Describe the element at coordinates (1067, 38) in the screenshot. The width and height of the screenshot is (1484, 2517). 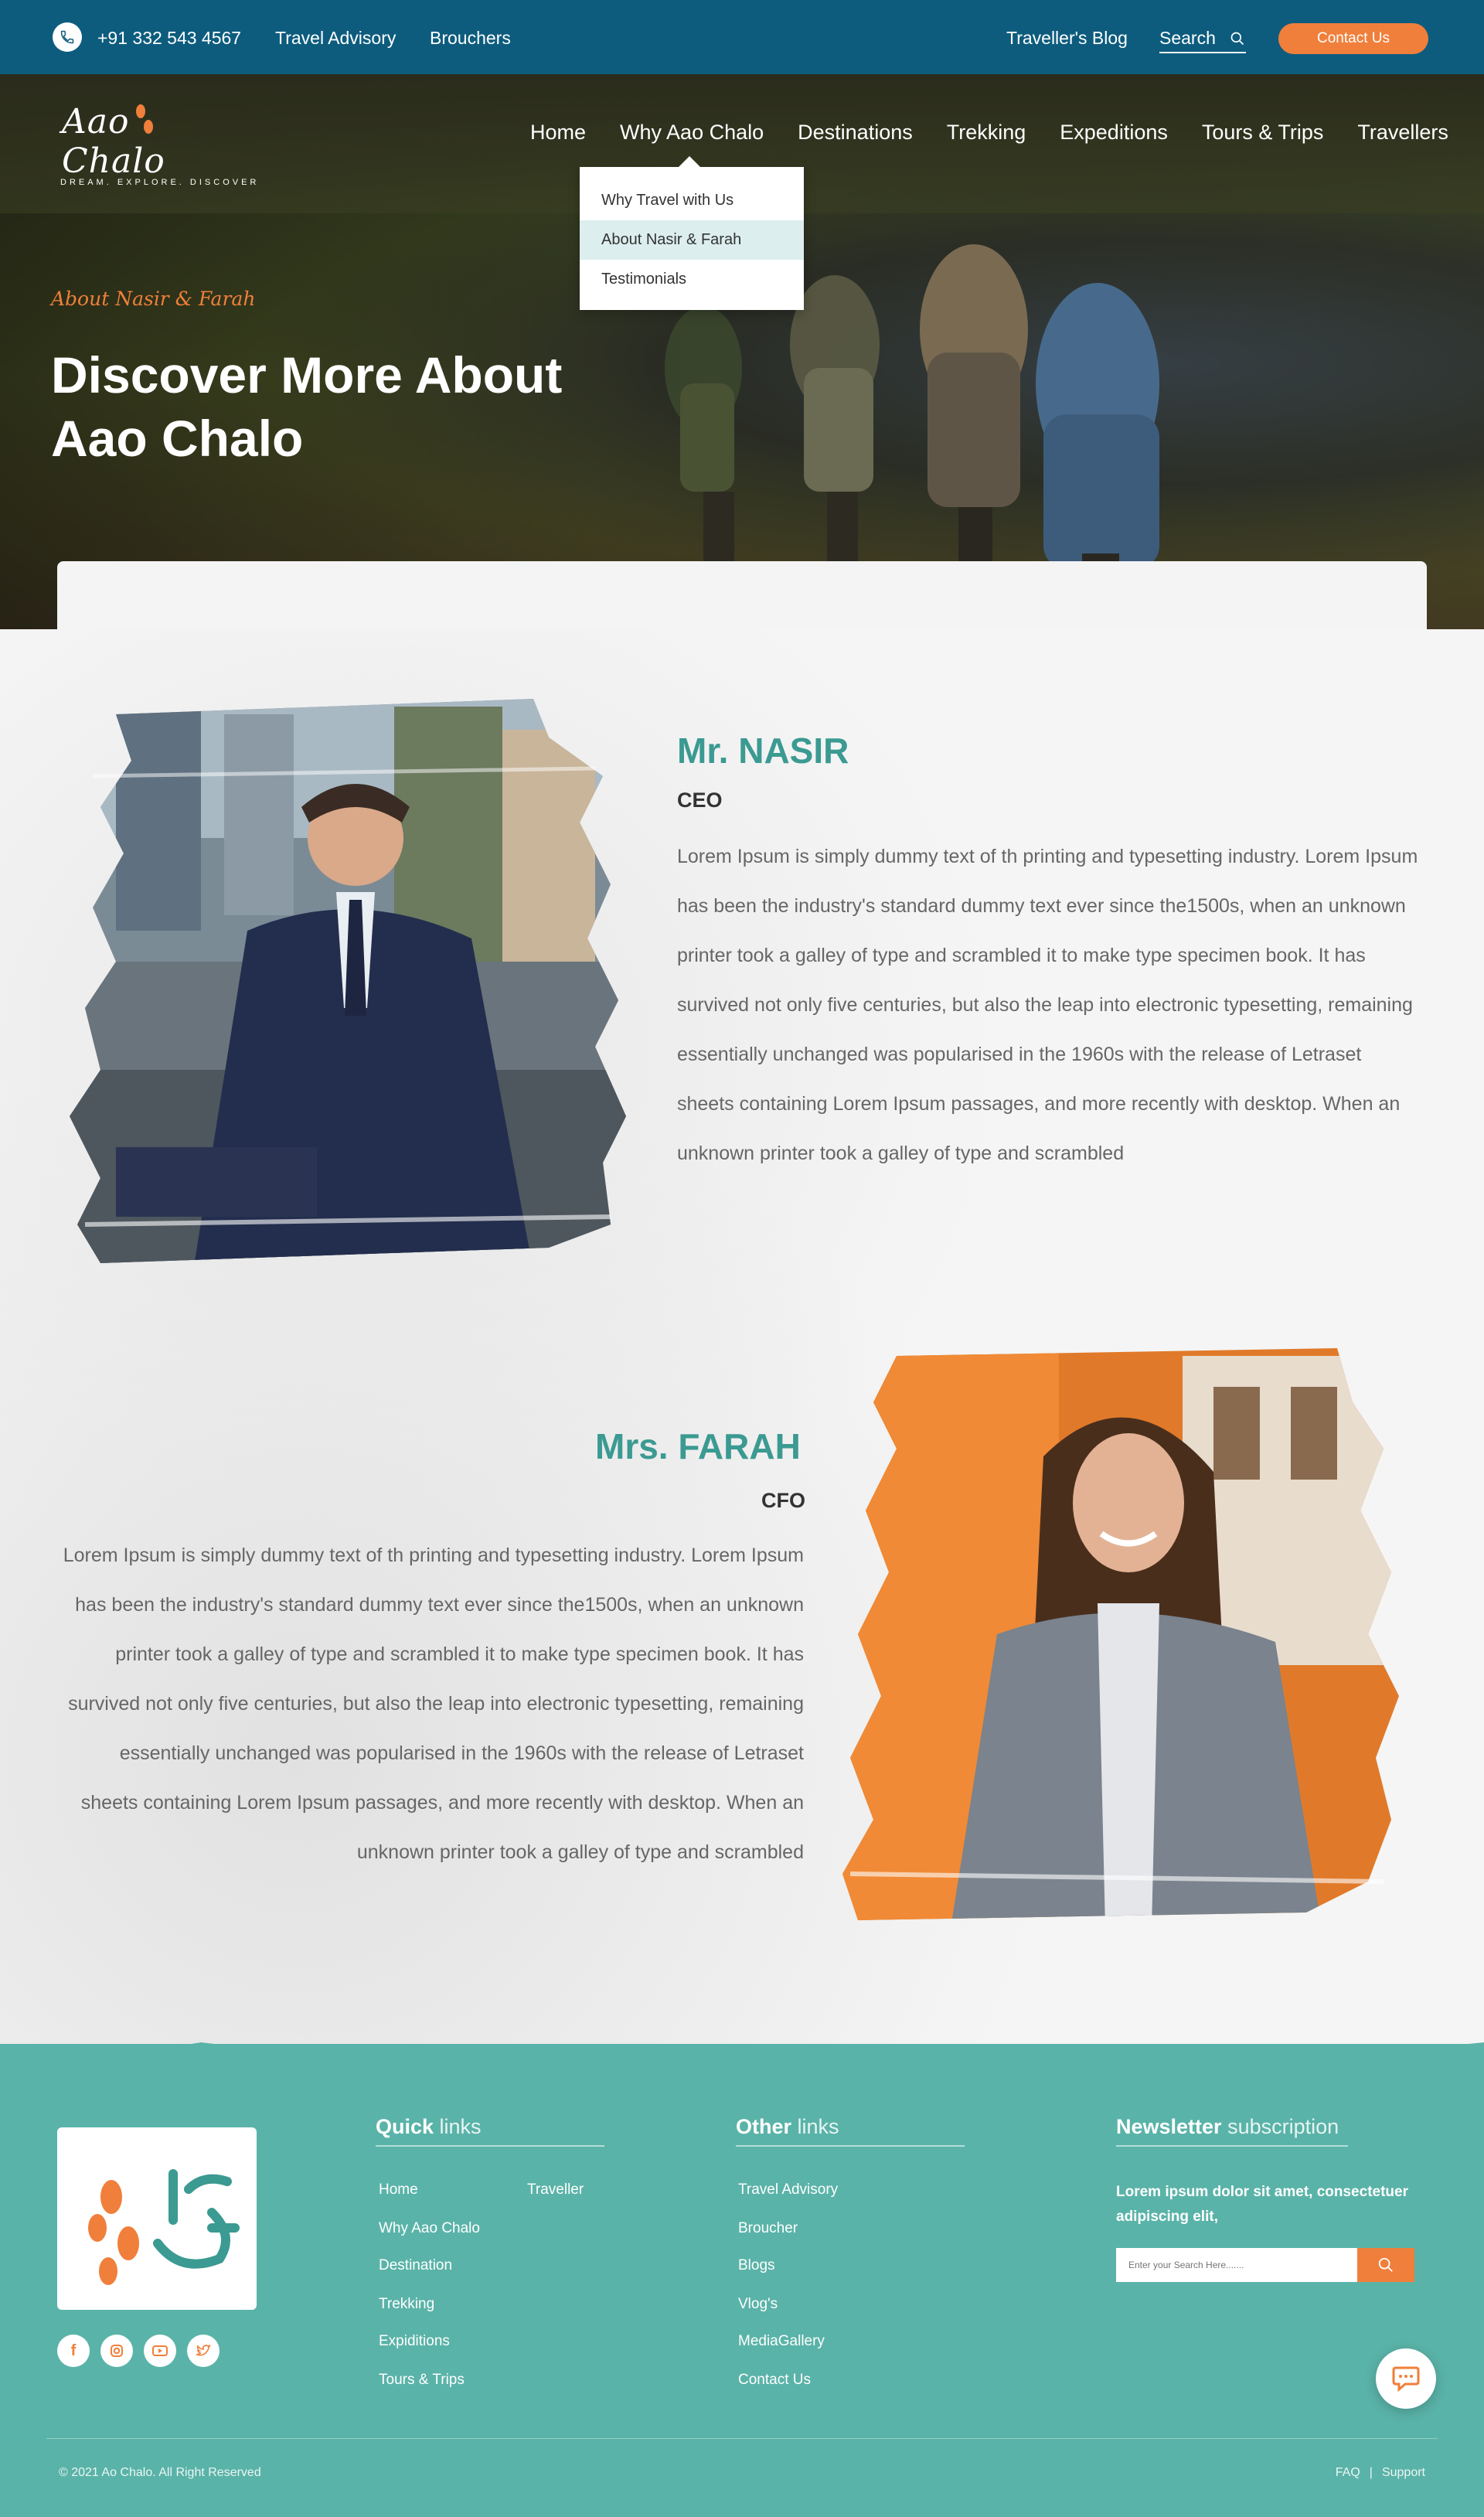
I see `travellers-blog-link: Traveller's Blog` at that location.